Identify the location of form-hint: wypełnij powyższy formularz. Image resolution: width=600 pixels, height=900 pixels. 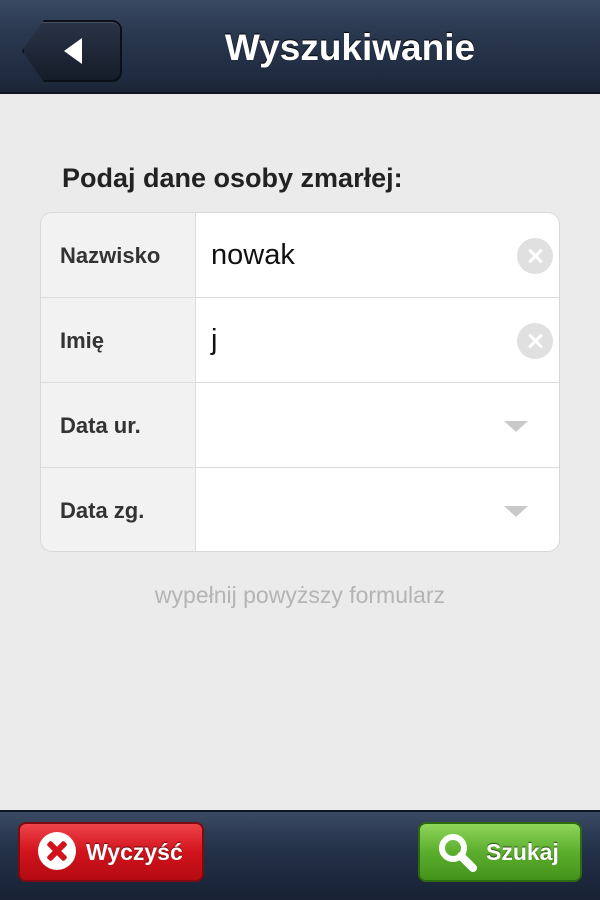
(300, 595).